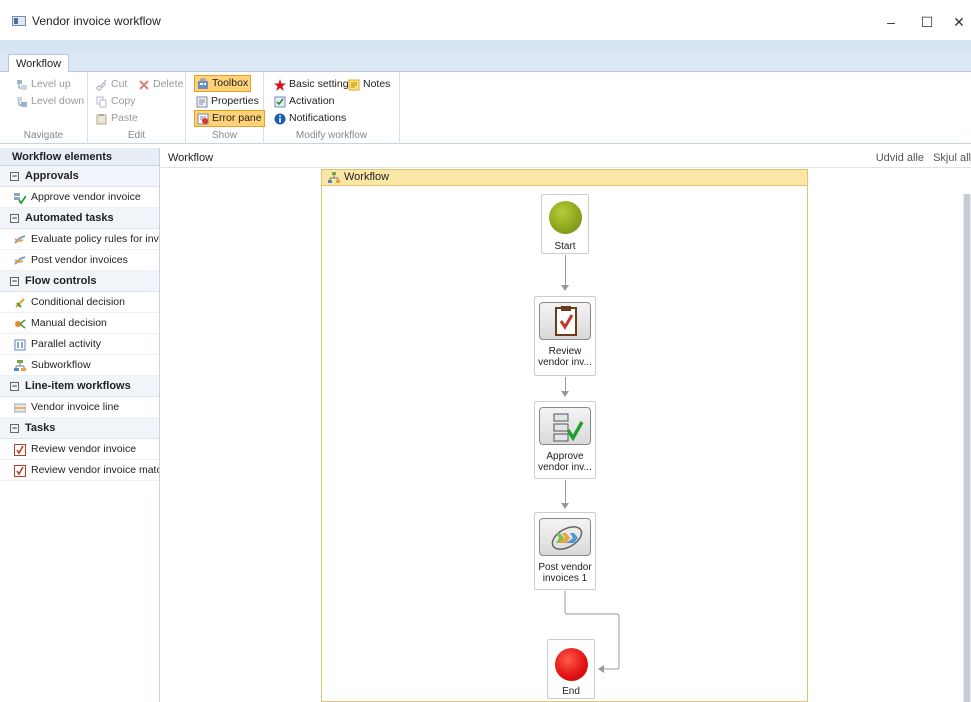 Image resolution: width=971 pixels, height=702 pixels. What do you see at coordinates (40, 428) in the screenshot?
I see `category-label: Tasks` at bounding box center [40, 428].